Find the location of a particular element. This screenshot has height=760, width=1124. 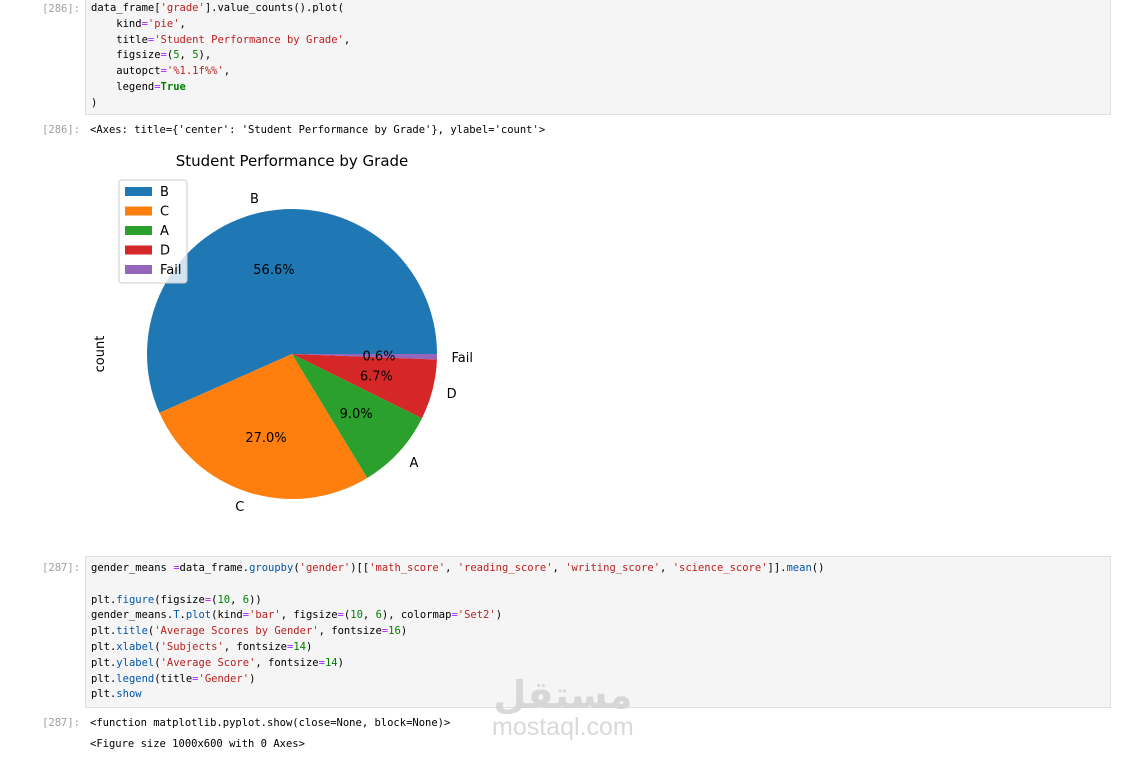

code-line: kind='pie', is located at coordinates (598, 25).